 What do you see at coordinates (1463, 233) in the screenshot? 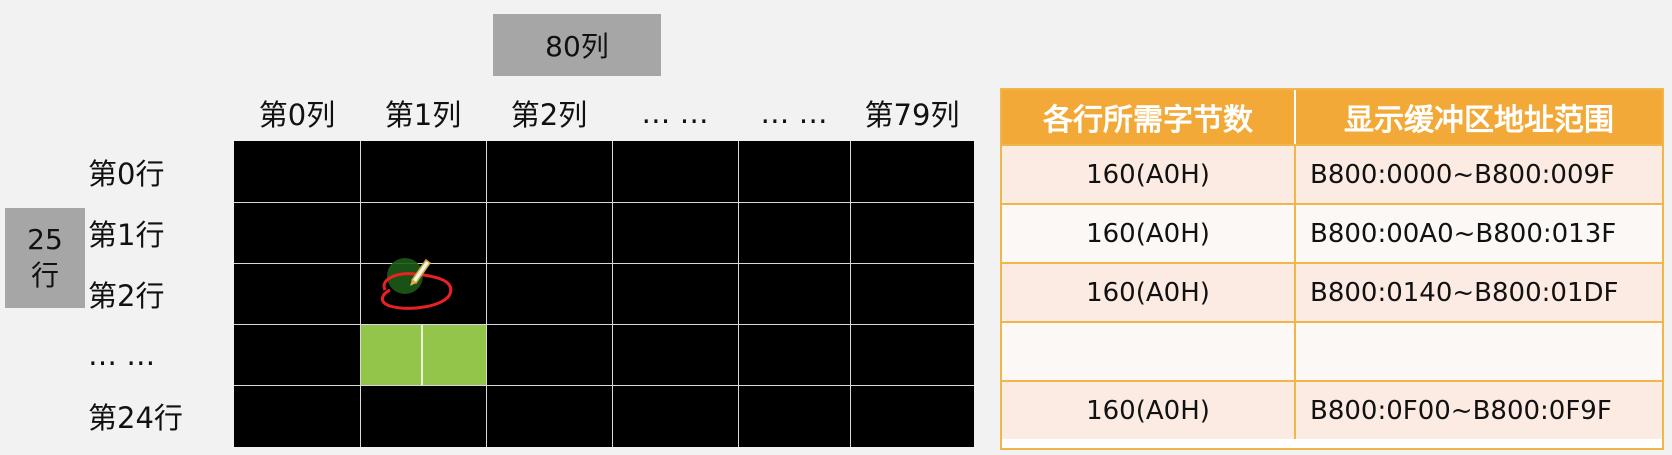
I see `row-address-range: B800:00A0~B800:013F` at bounding box center [1463, 233].